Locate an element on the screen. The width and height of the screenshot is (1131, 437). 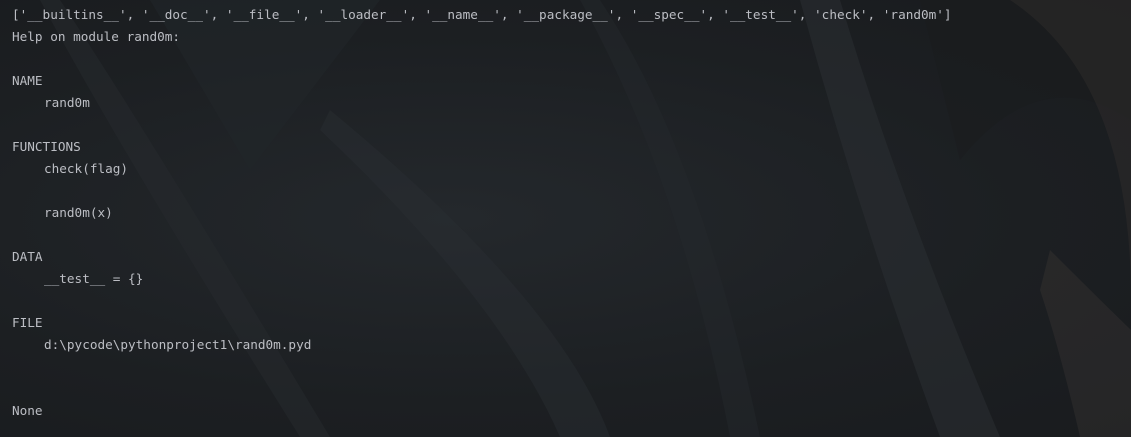
console-line: rand0m(x) is located at coordinates (78, 212).